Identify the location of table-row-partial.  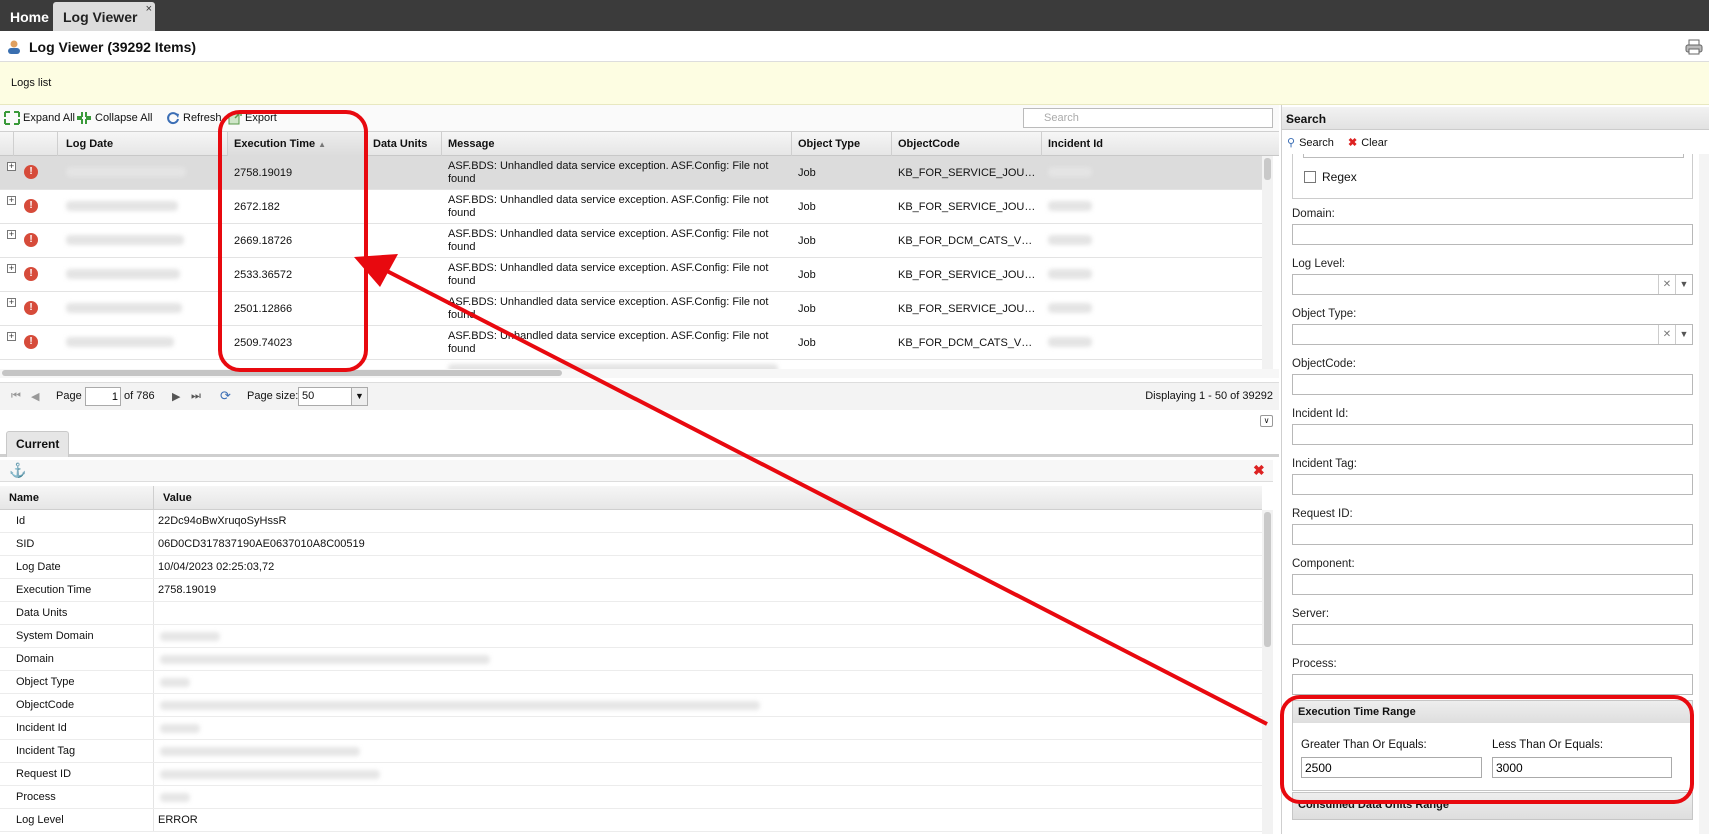
(631, 364).